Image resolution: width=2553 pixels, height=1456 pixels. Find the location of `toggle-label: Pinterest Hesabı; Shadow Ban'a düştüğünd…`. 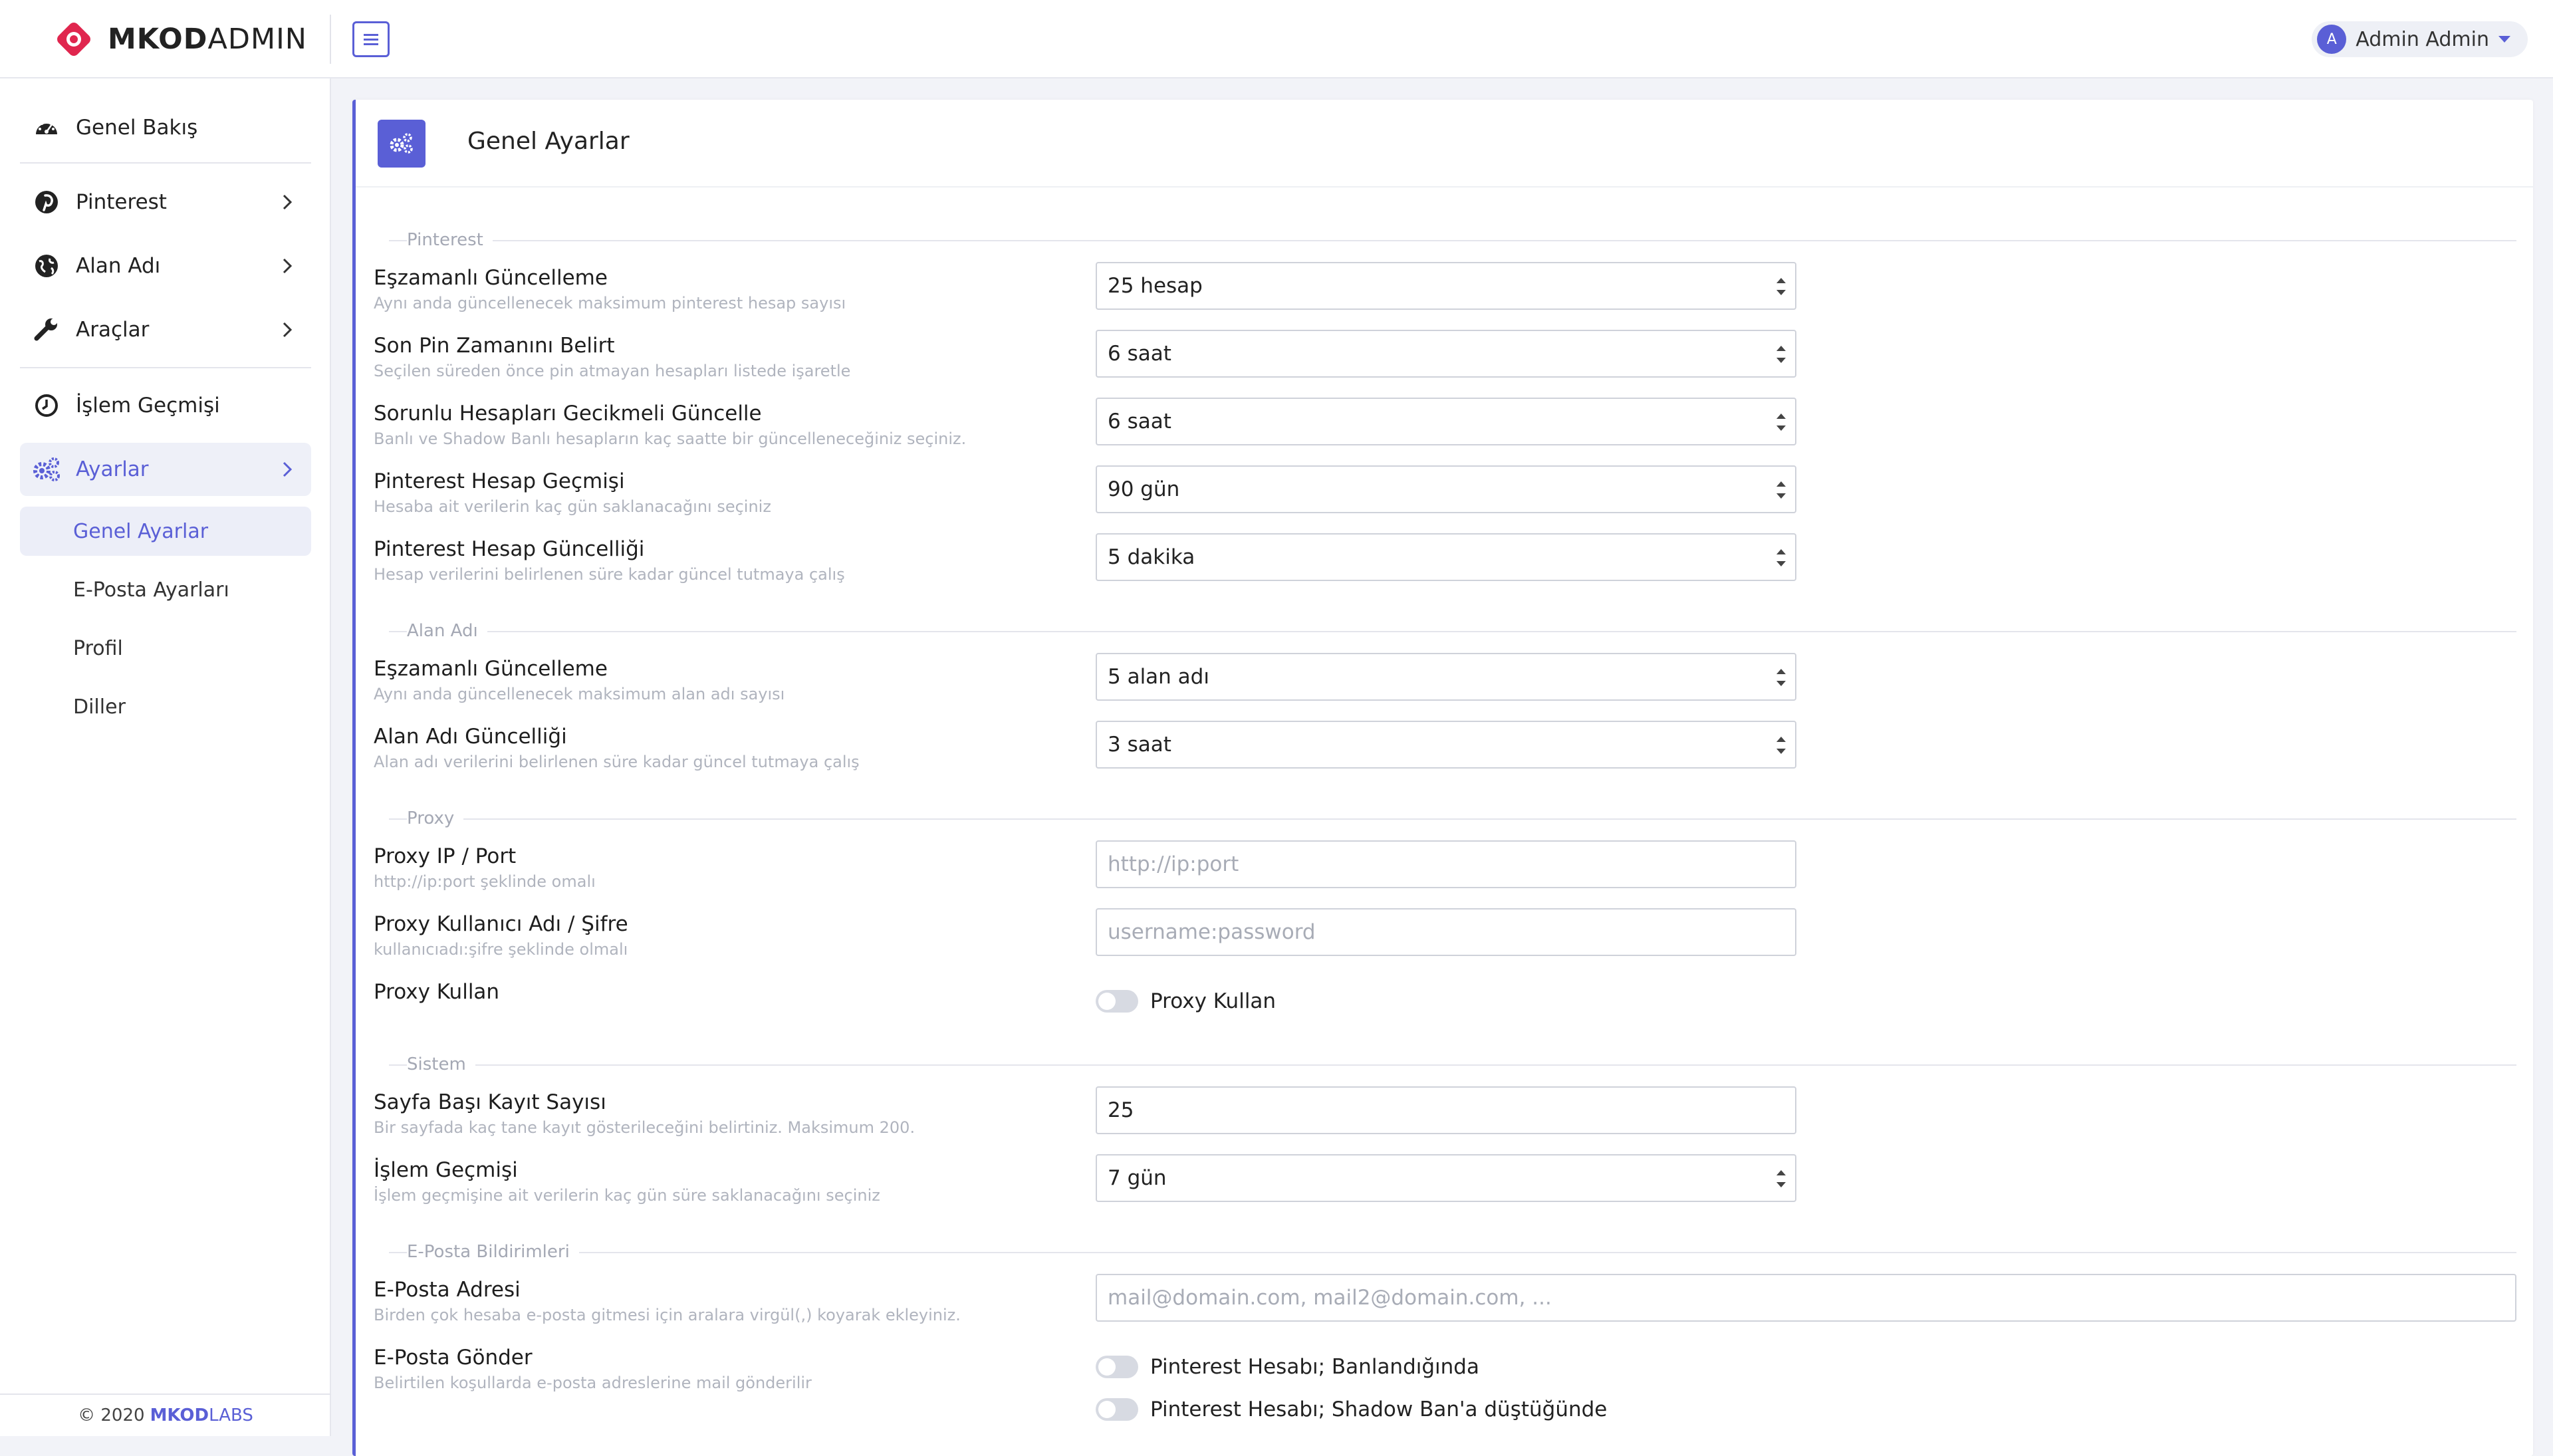

toggle-label: Pinterest Hesabı; Shadow Ban'a düştüğünd… is located at coordinates (1379, 1409).